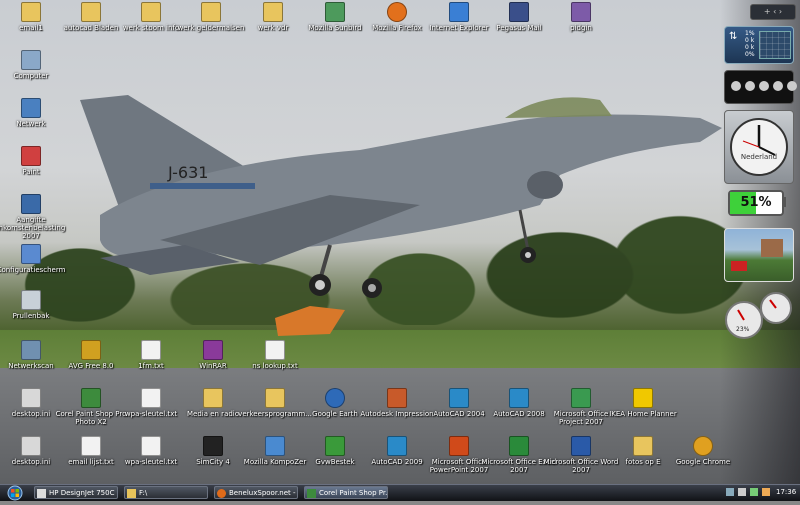  What do you see at coordinates (750, 40) in the screenshot?
I see `meter-ram: 0 k` at bounding box center [750, 40].